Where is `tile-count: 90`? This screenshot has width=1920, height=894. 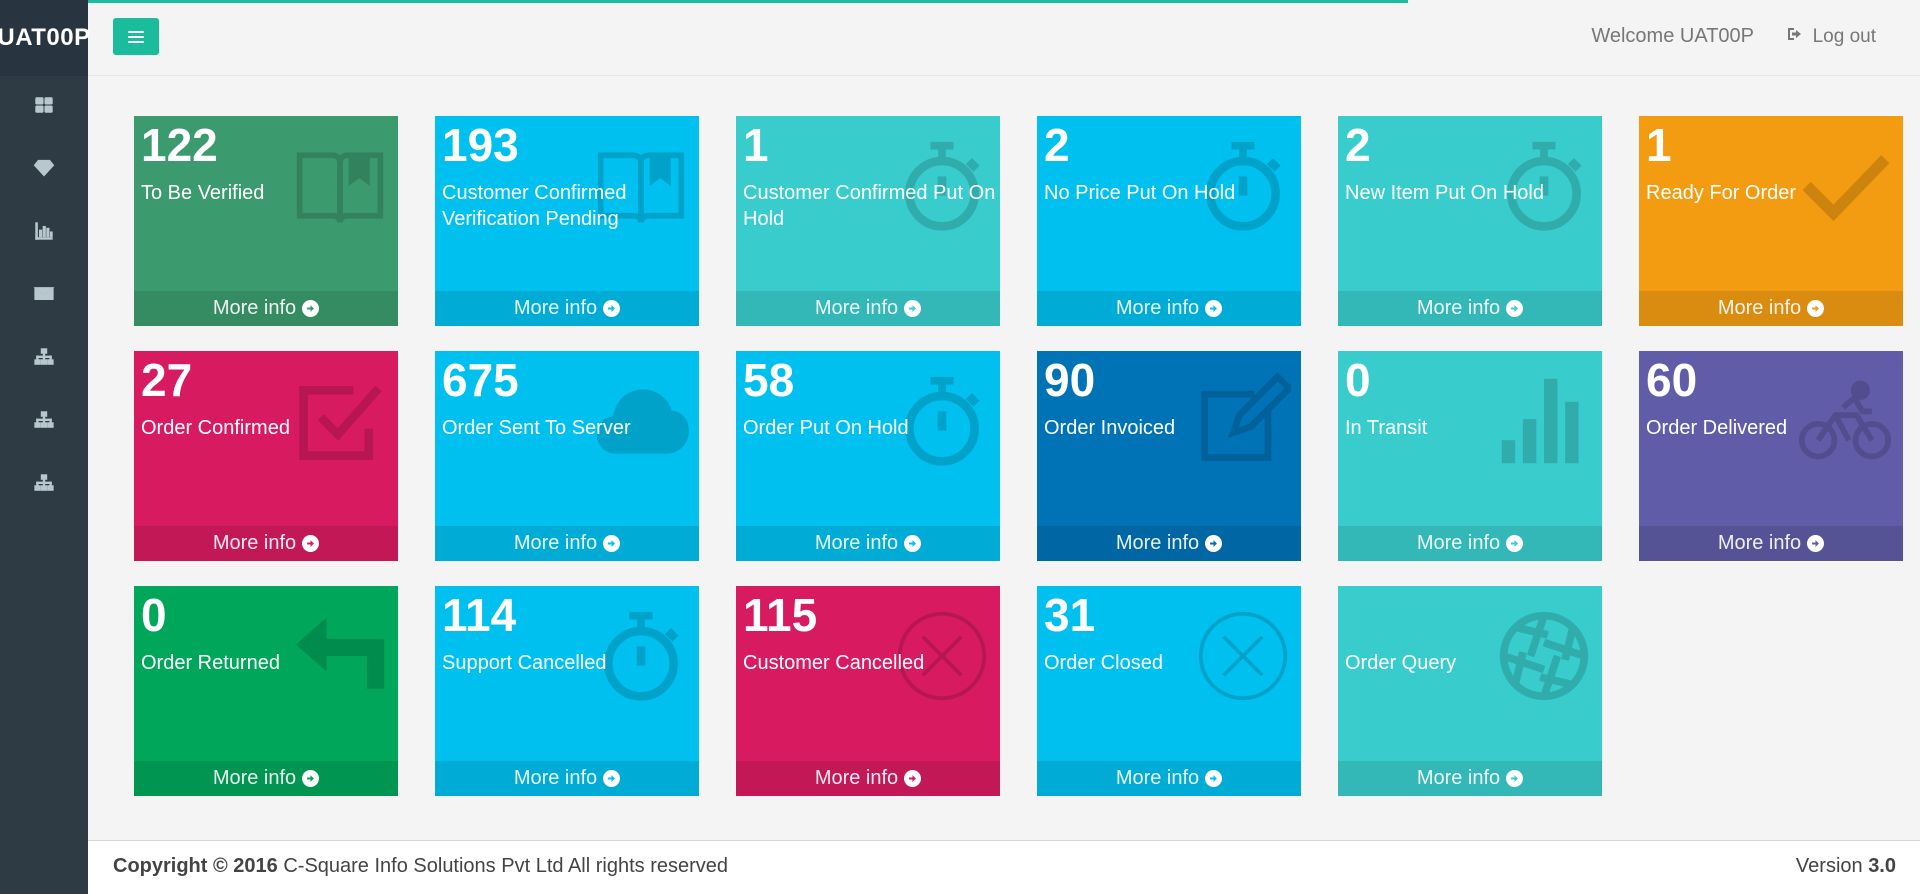 tile-count: 90 is located at coordinates (1070, 380).